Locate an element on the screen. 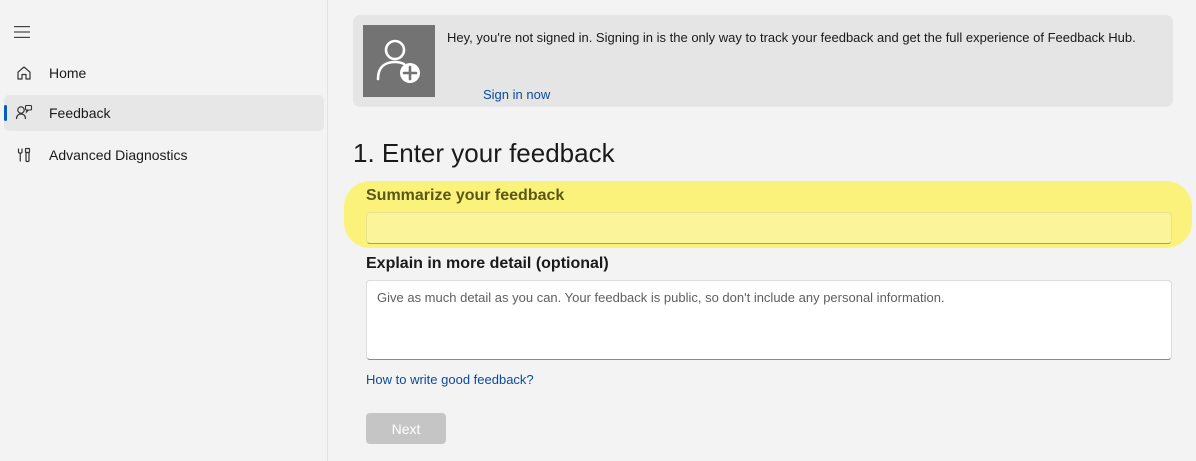 The image size is (1196, 461). feedback-help-link: How to write good feedback? is located at coordinates (450, 379).